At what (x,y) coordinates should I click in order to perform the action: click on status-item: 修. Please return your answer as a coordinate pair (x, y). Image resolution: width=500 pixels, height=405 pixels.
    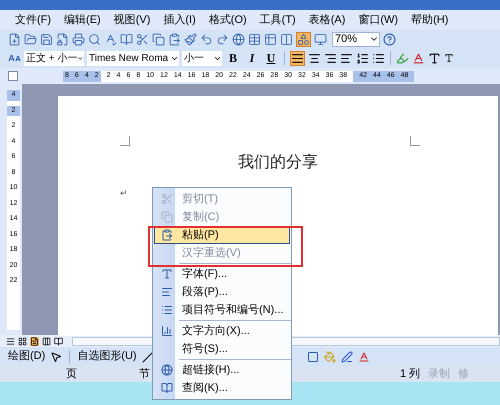
    Looking at the image, I should click on (464, 374).